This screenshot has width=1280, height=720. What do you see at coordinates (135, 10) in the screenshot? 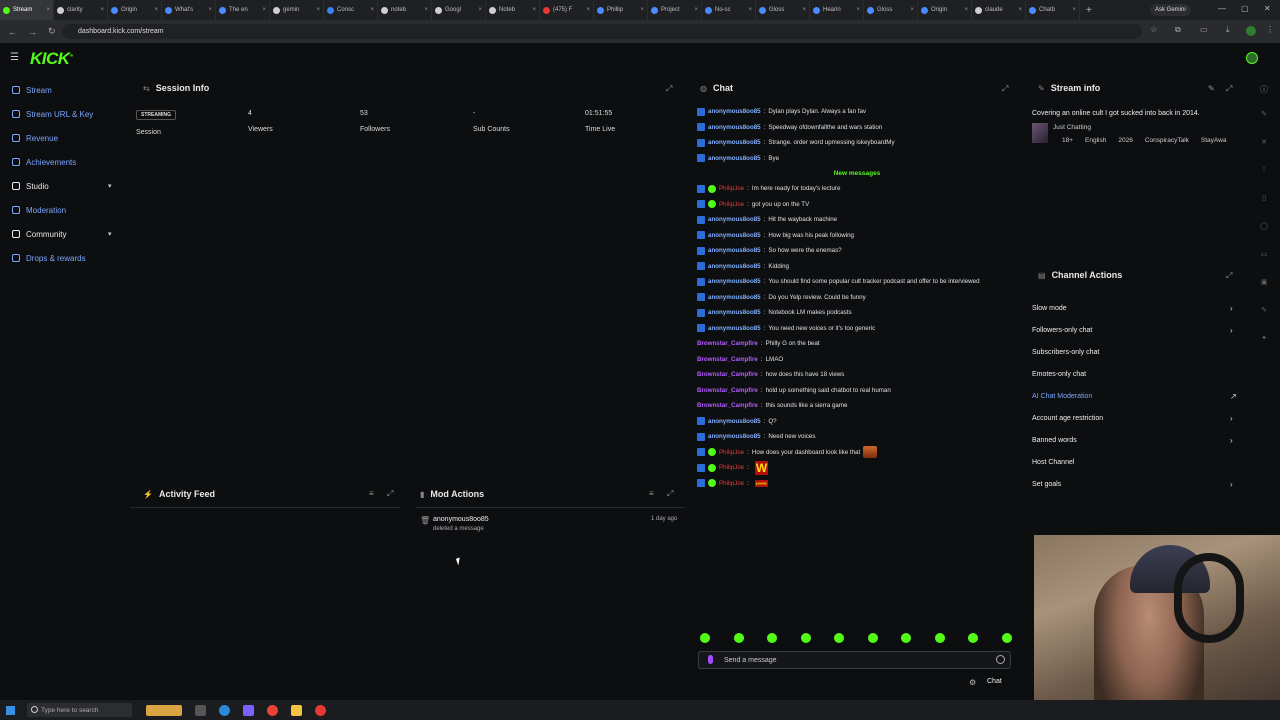
I see `browser-tab: Origin ×` at bounding box center [135, 10].